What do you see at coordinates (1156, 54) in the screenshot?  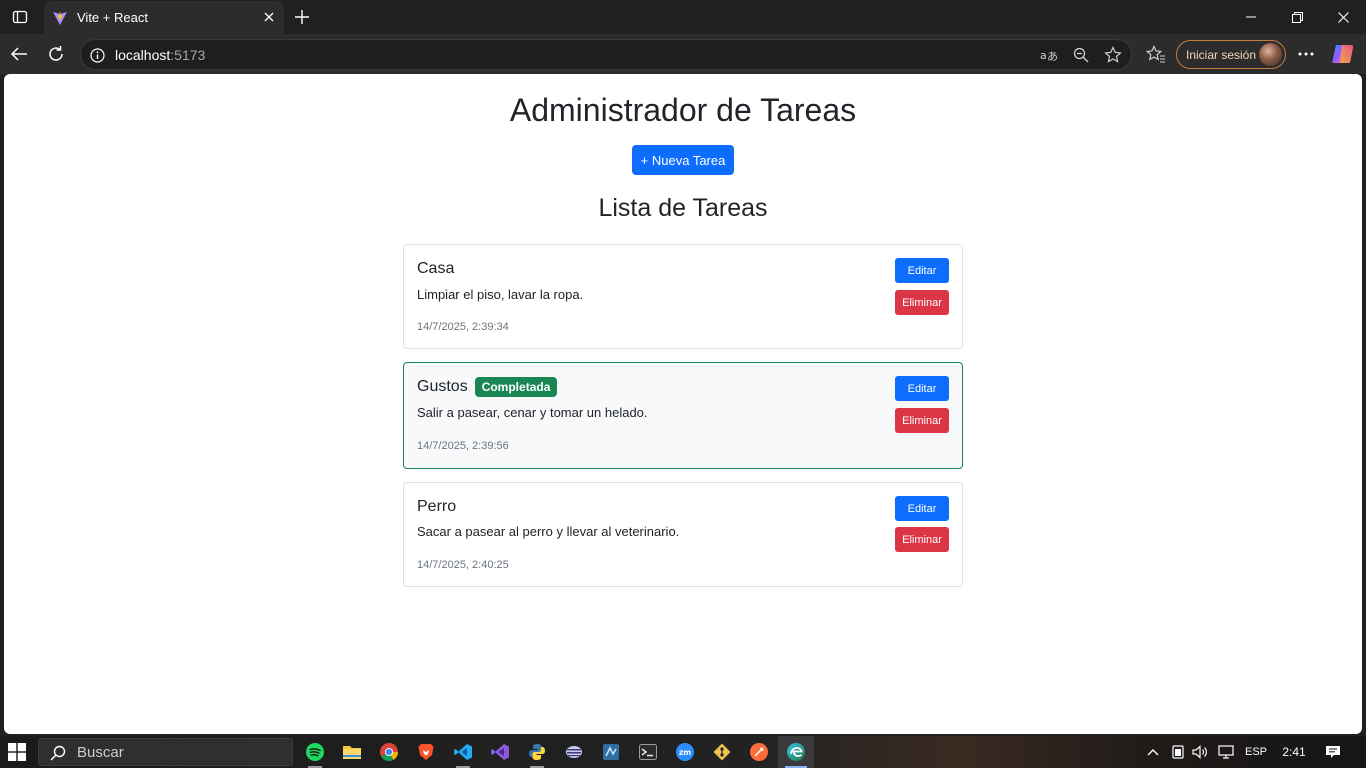 I see `favorites-icon` at bounding box center [1156, 54].